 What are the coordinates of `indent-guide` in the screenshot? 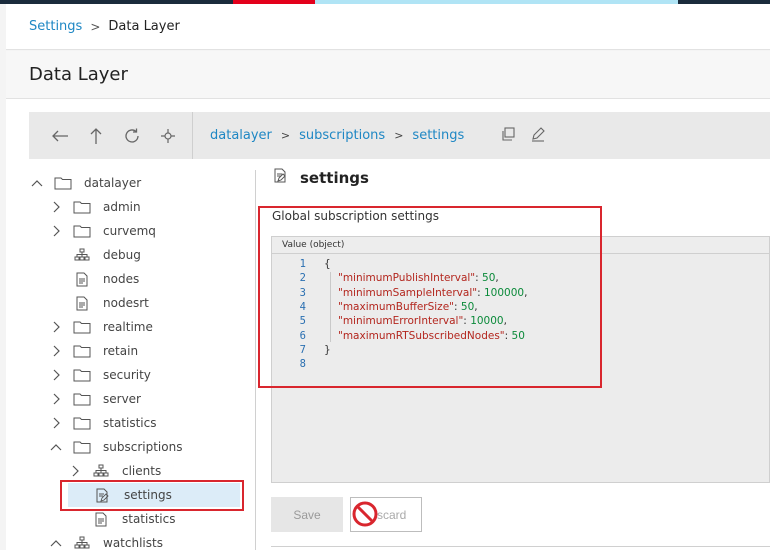 It's located at (330, 307).